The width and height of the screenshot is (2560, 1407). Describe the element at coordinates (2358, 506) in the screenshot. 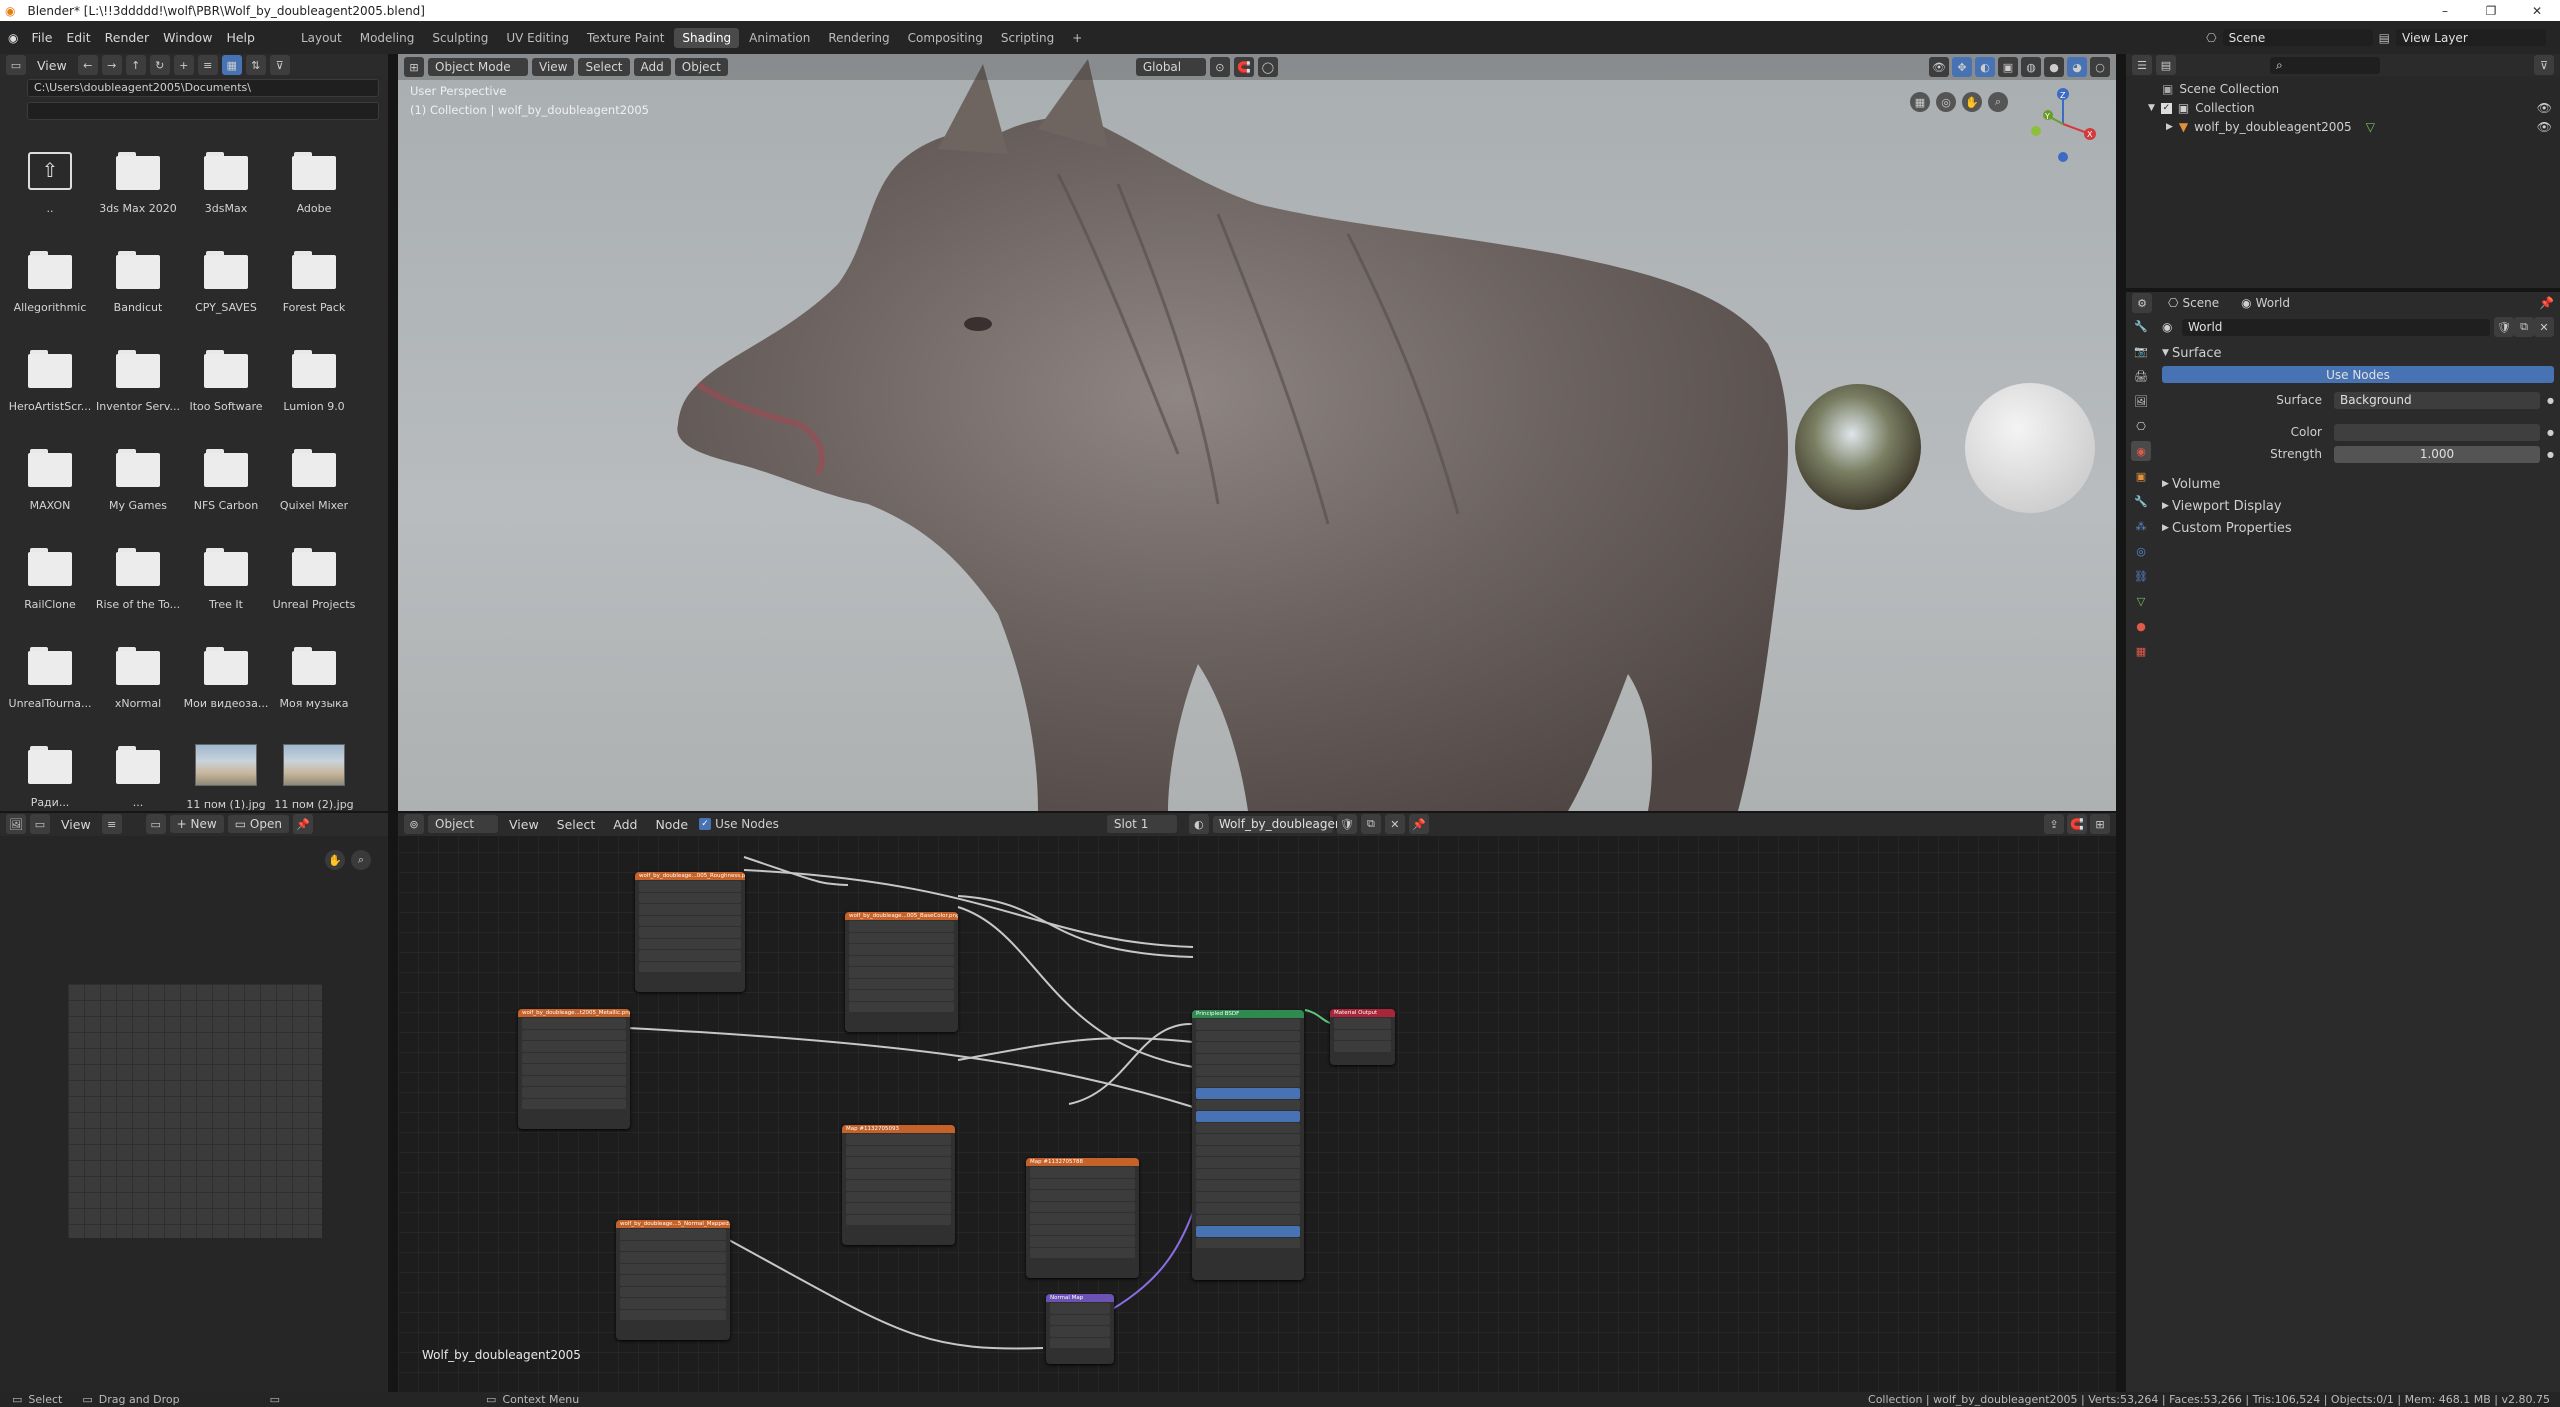

I see `viewport-display-panel-header: ▶ Viewport Display` at that location.